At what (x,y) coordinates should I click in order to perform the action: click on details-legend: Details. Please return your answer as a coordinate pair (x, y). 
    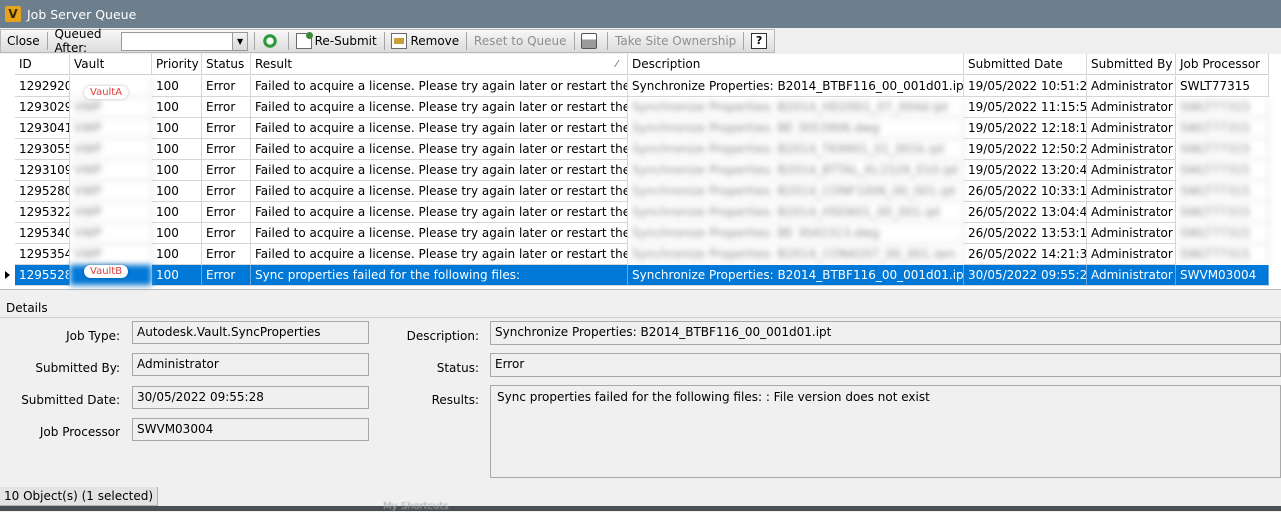
    Looking at the image, I should click on (27, 308).